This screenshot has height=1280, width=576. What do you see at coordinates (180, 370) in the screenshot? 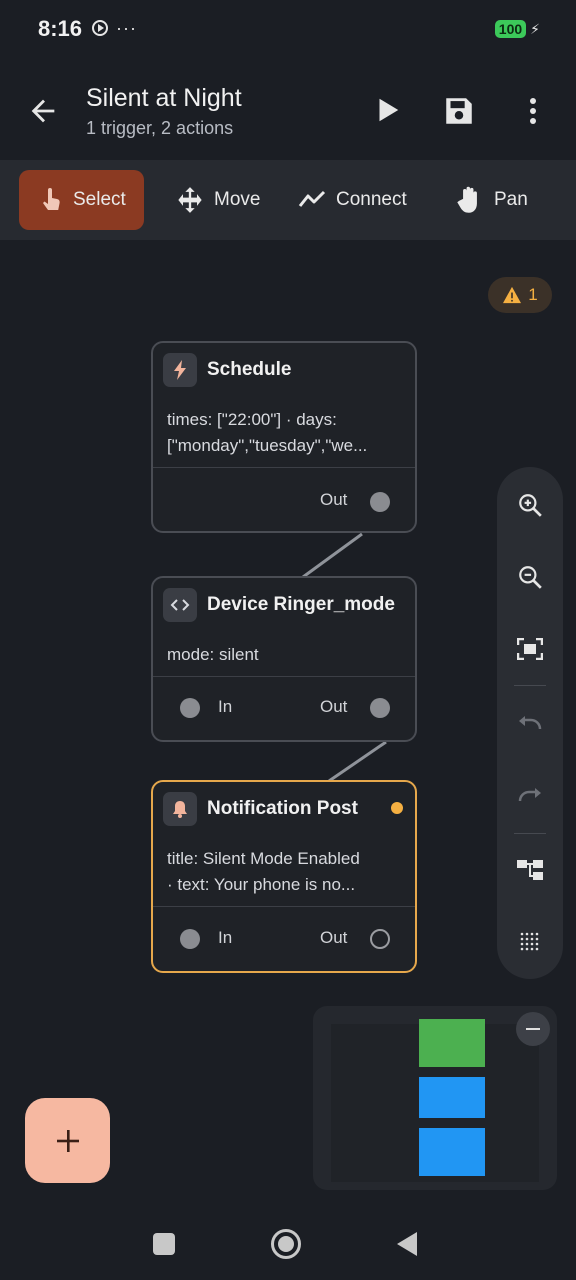
I see `bolt-icon` at bounding box center [180, 370].